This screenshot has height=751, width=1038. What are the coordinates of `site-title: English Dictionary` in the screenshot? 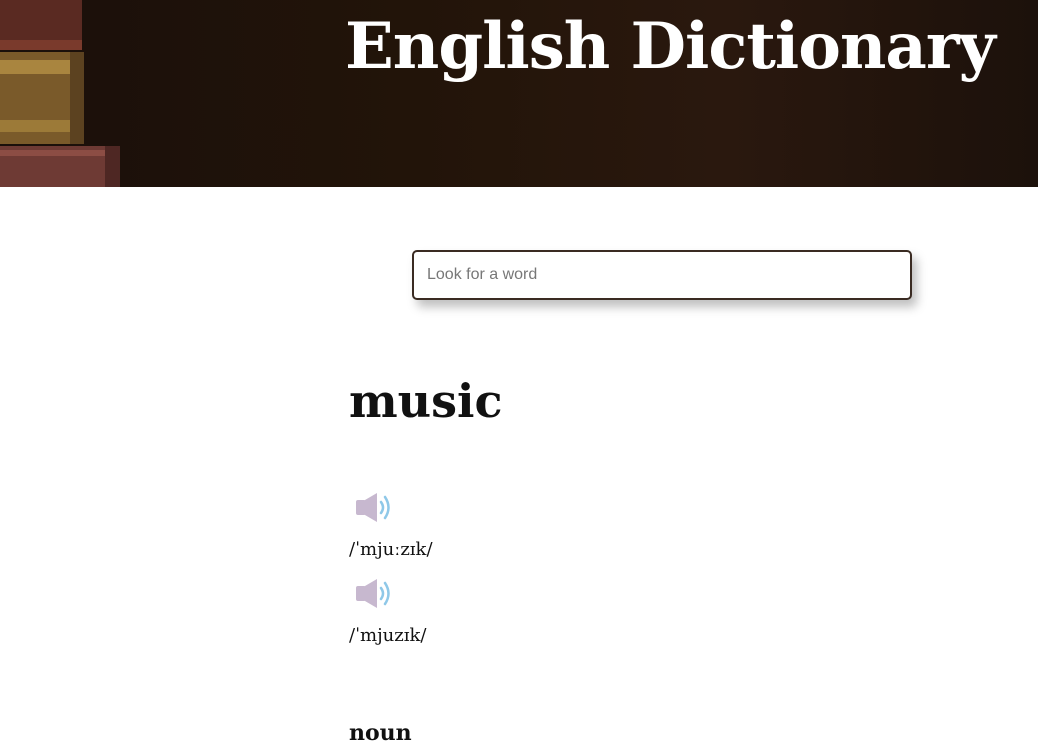 It's located at (670, 46).